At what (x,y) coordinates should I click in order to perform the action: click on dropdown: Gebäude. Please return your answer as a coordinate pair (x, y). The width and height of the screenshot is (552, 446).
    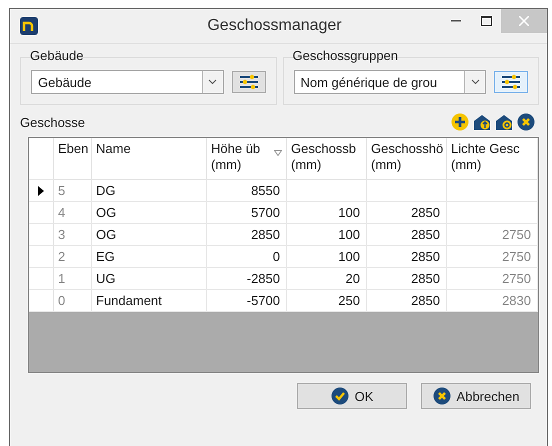
    Looking at the image, I should click on (127, 82).